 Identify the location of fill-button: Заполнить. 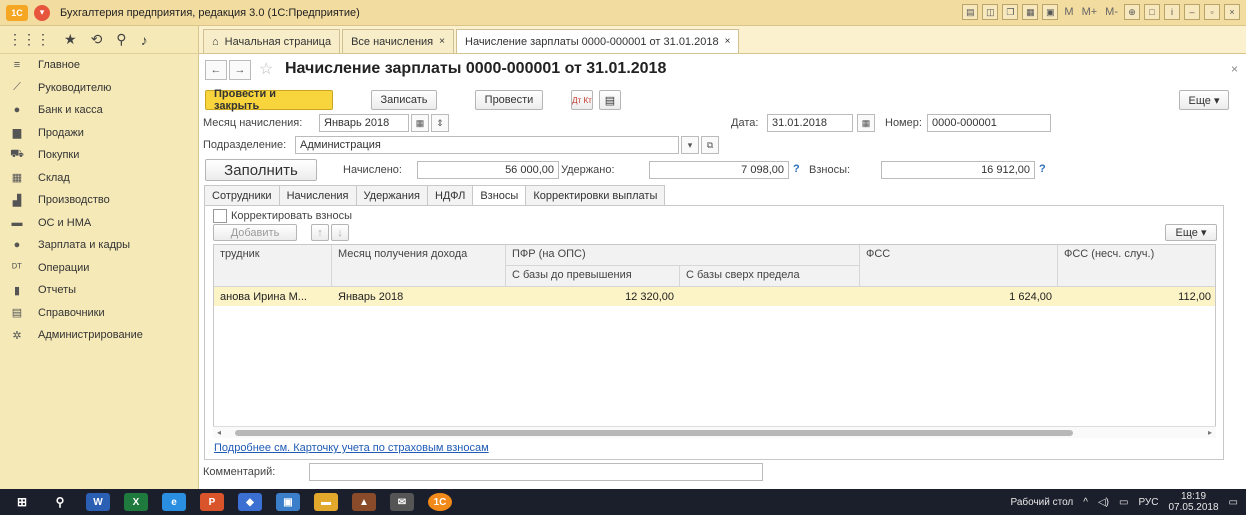
(261, 170).